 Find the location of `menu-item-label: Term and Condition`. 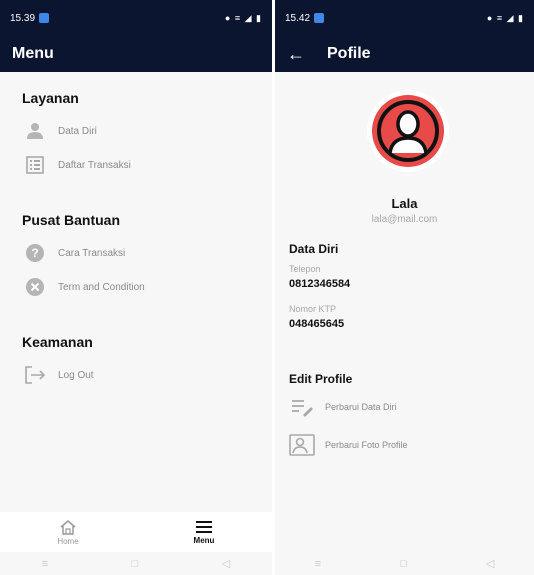

menu-item-label: Term and Condition is located at coordinates (101, 287).